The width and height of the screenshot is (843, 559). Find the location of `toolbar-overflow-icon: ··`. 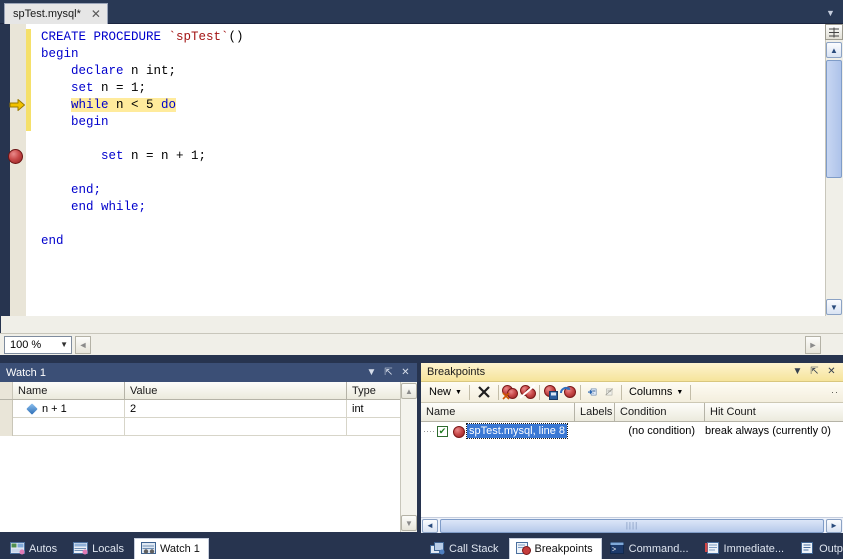

toolbar-overflow-icon: ·· is located at coordinates (835, 392).